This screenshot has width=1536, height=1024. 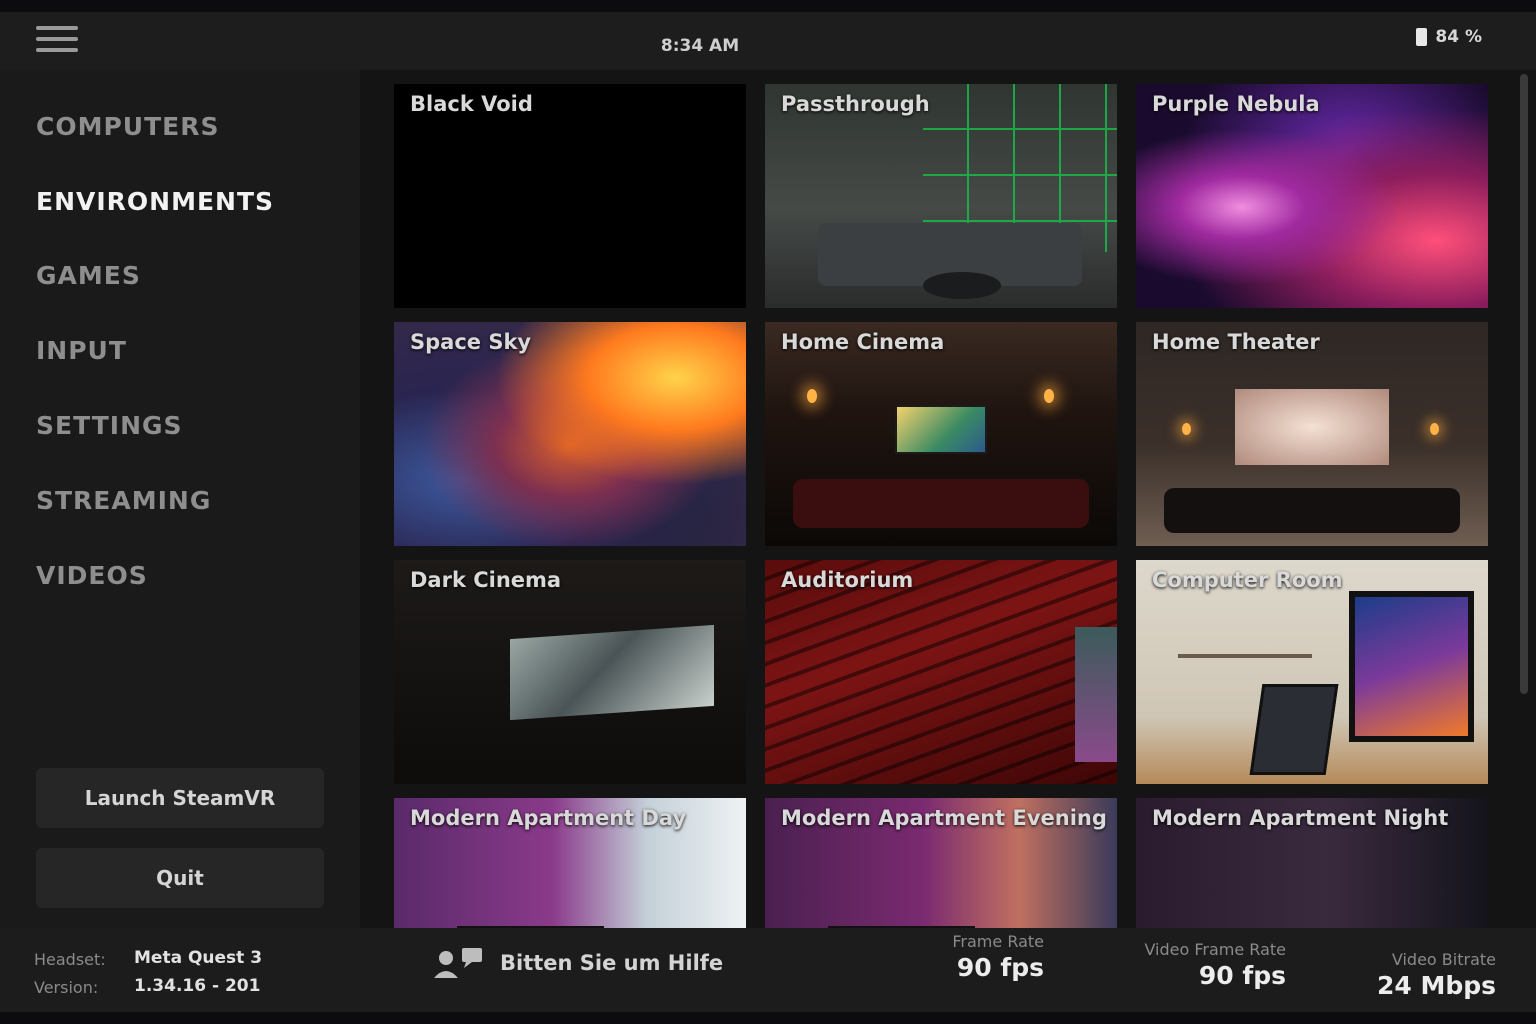 What do you see at coordinates (768, 41) in the screenshot?
I see `top-bar: 8:34 AM 84 %` at bounding box center [768, 41].